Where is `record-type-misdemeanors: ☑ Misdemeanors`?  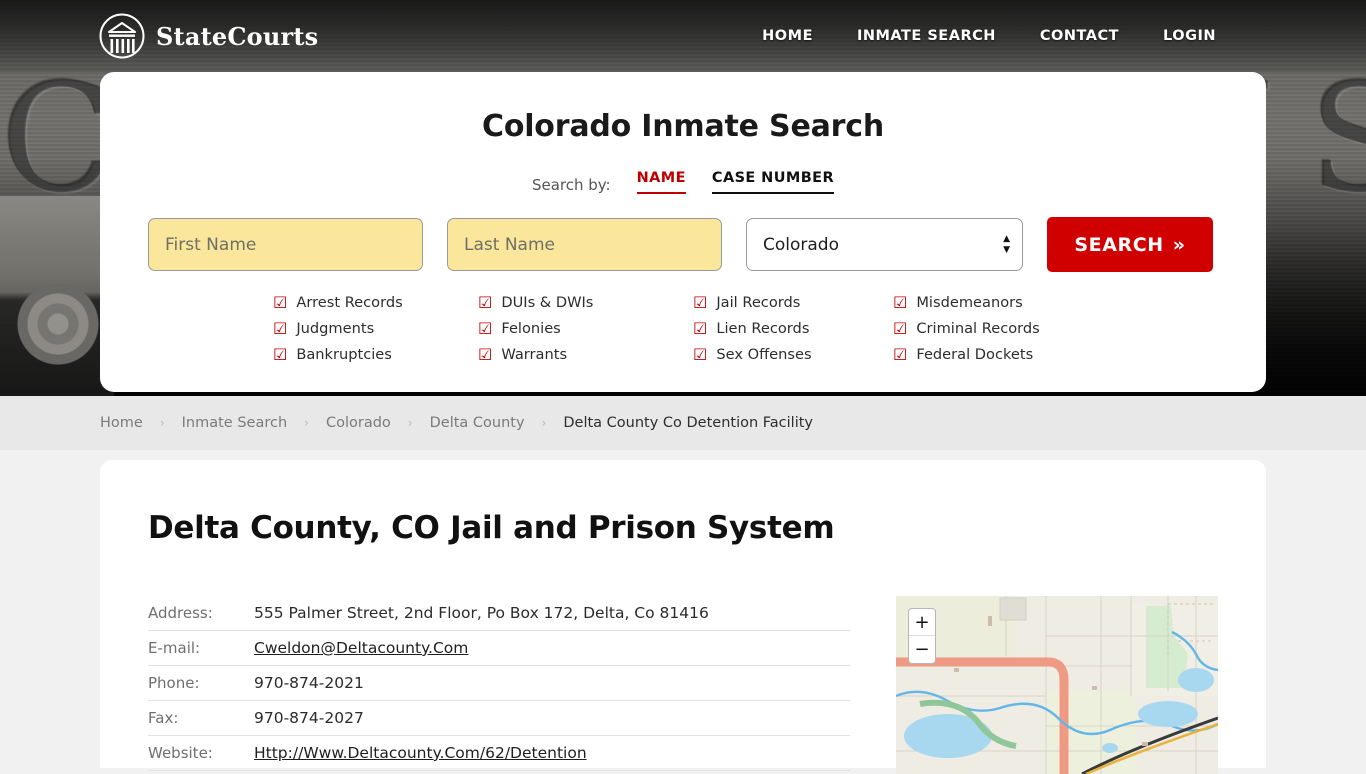 record-type-misdemeanors: ☑ Misdemeanors is located at coordinates (993, 302).